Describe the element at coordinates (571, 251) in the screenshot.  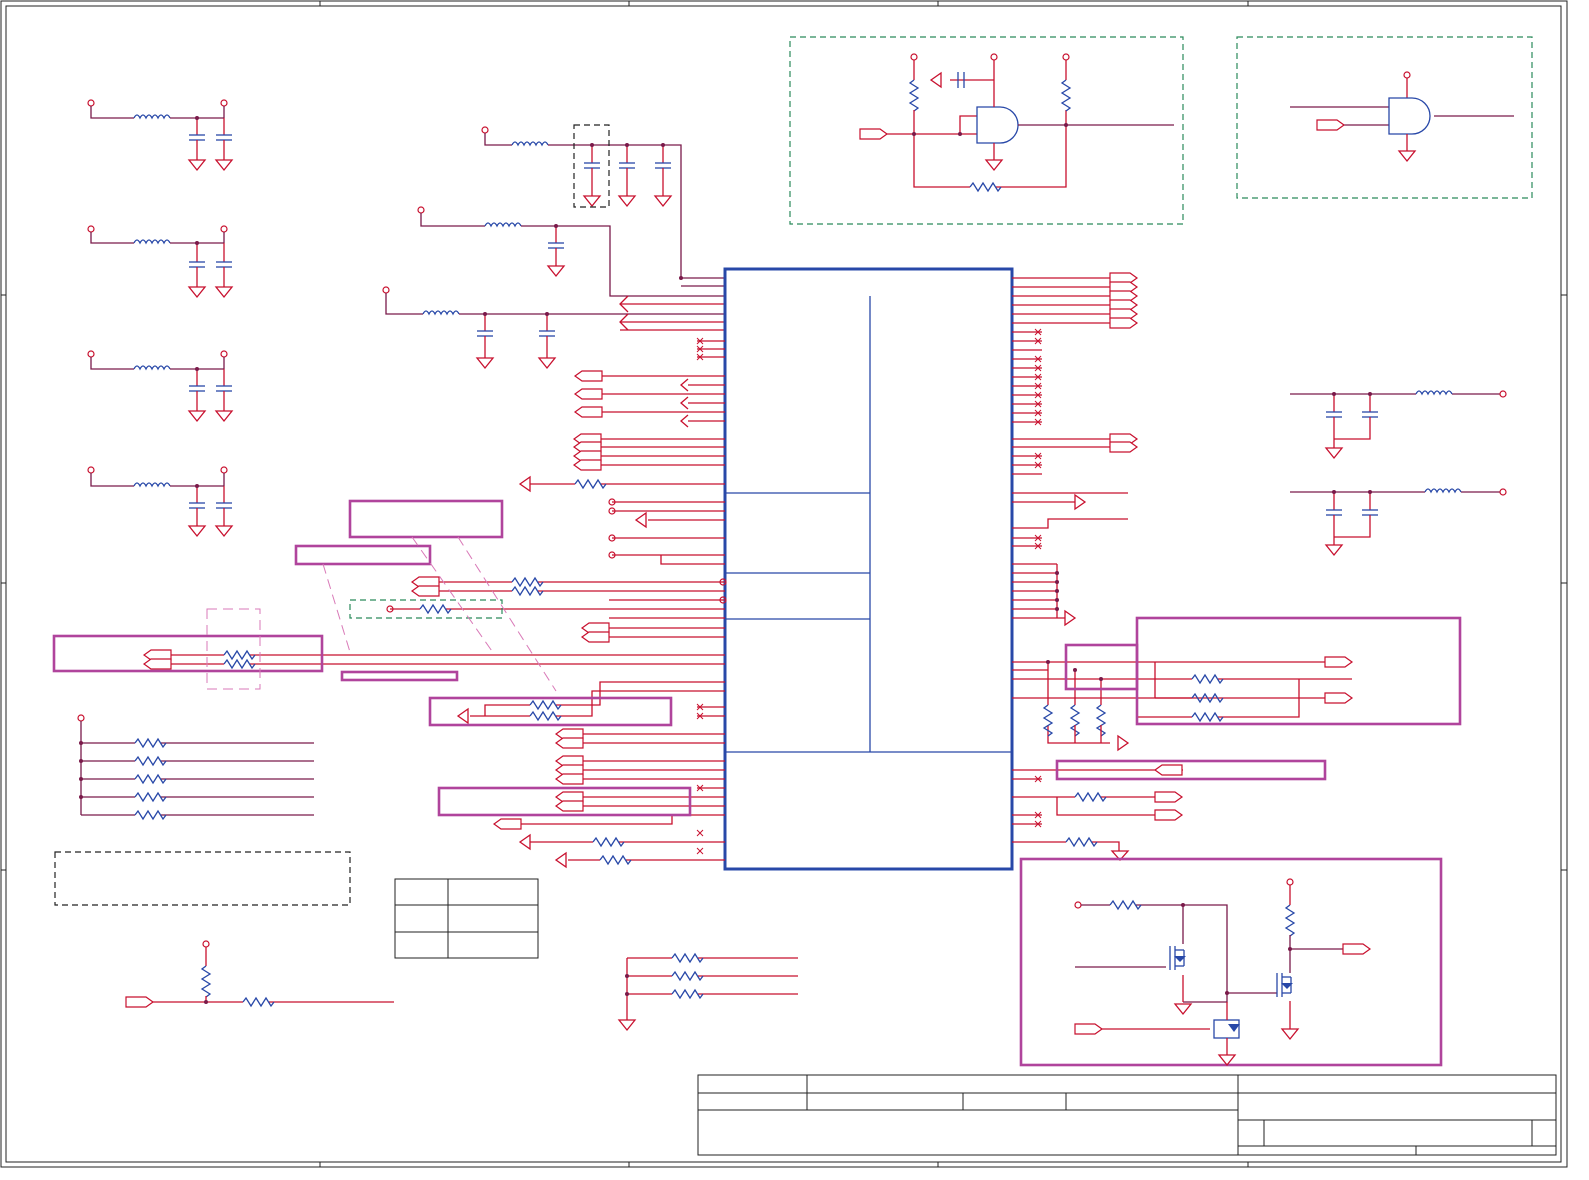
I see `ic-power-filter-b` at that location.